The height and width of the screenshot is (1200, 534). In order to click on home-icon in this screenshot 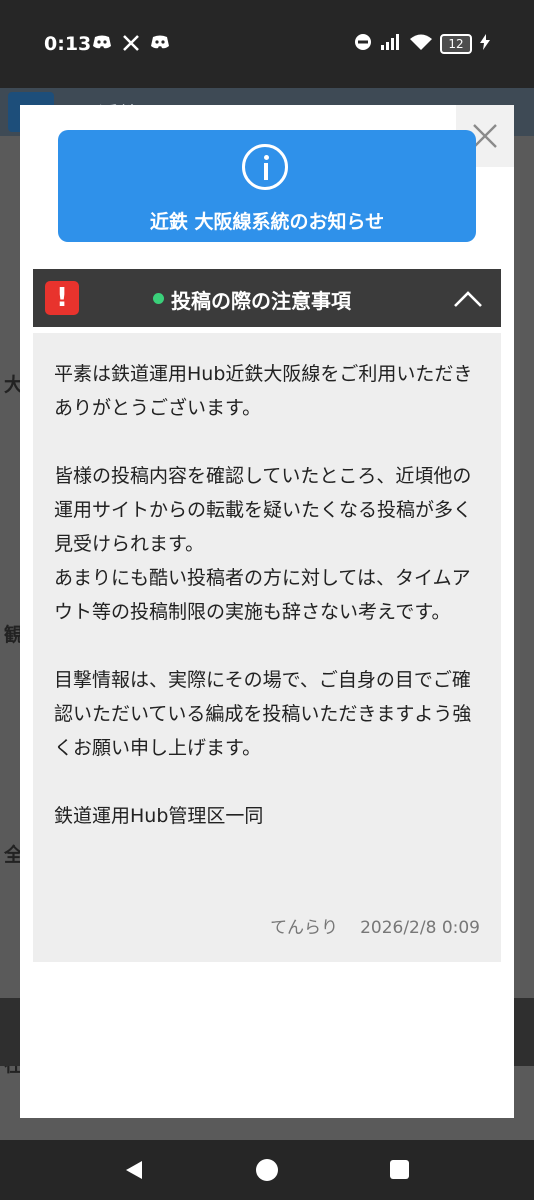, I will do `click(267, 1170)`.